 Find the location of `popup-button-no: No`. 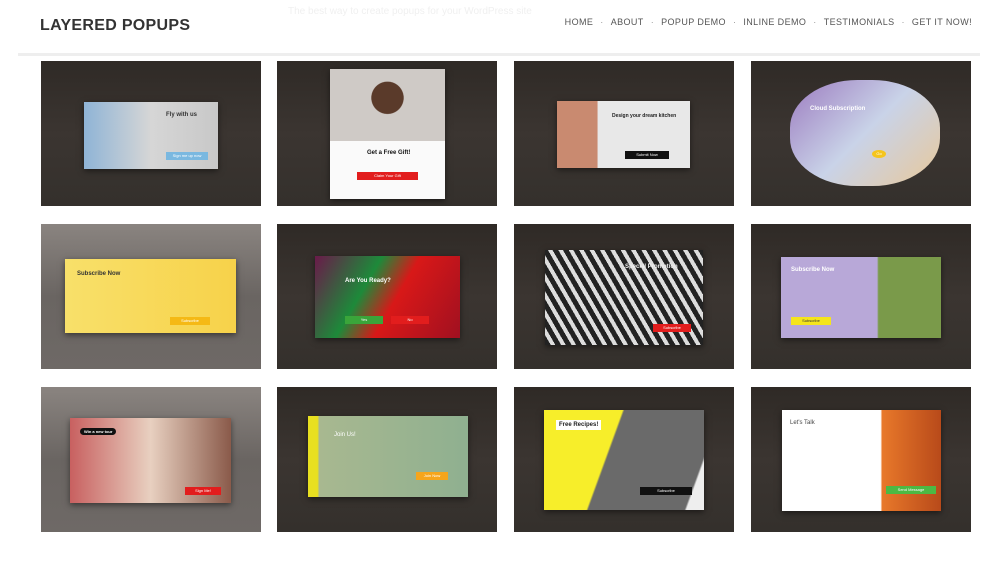

popup-button-no: No is located at coordinates (410, 320).